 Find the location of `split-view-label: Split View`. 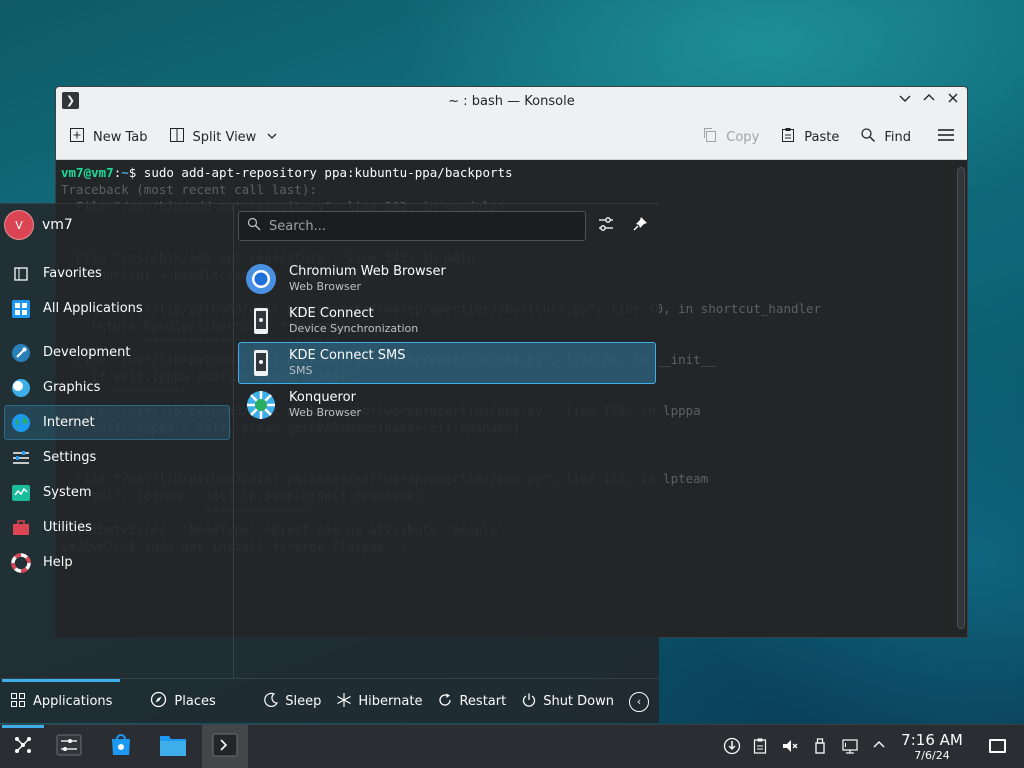

split-view-label: Split View is located at coordinates (224, 137).